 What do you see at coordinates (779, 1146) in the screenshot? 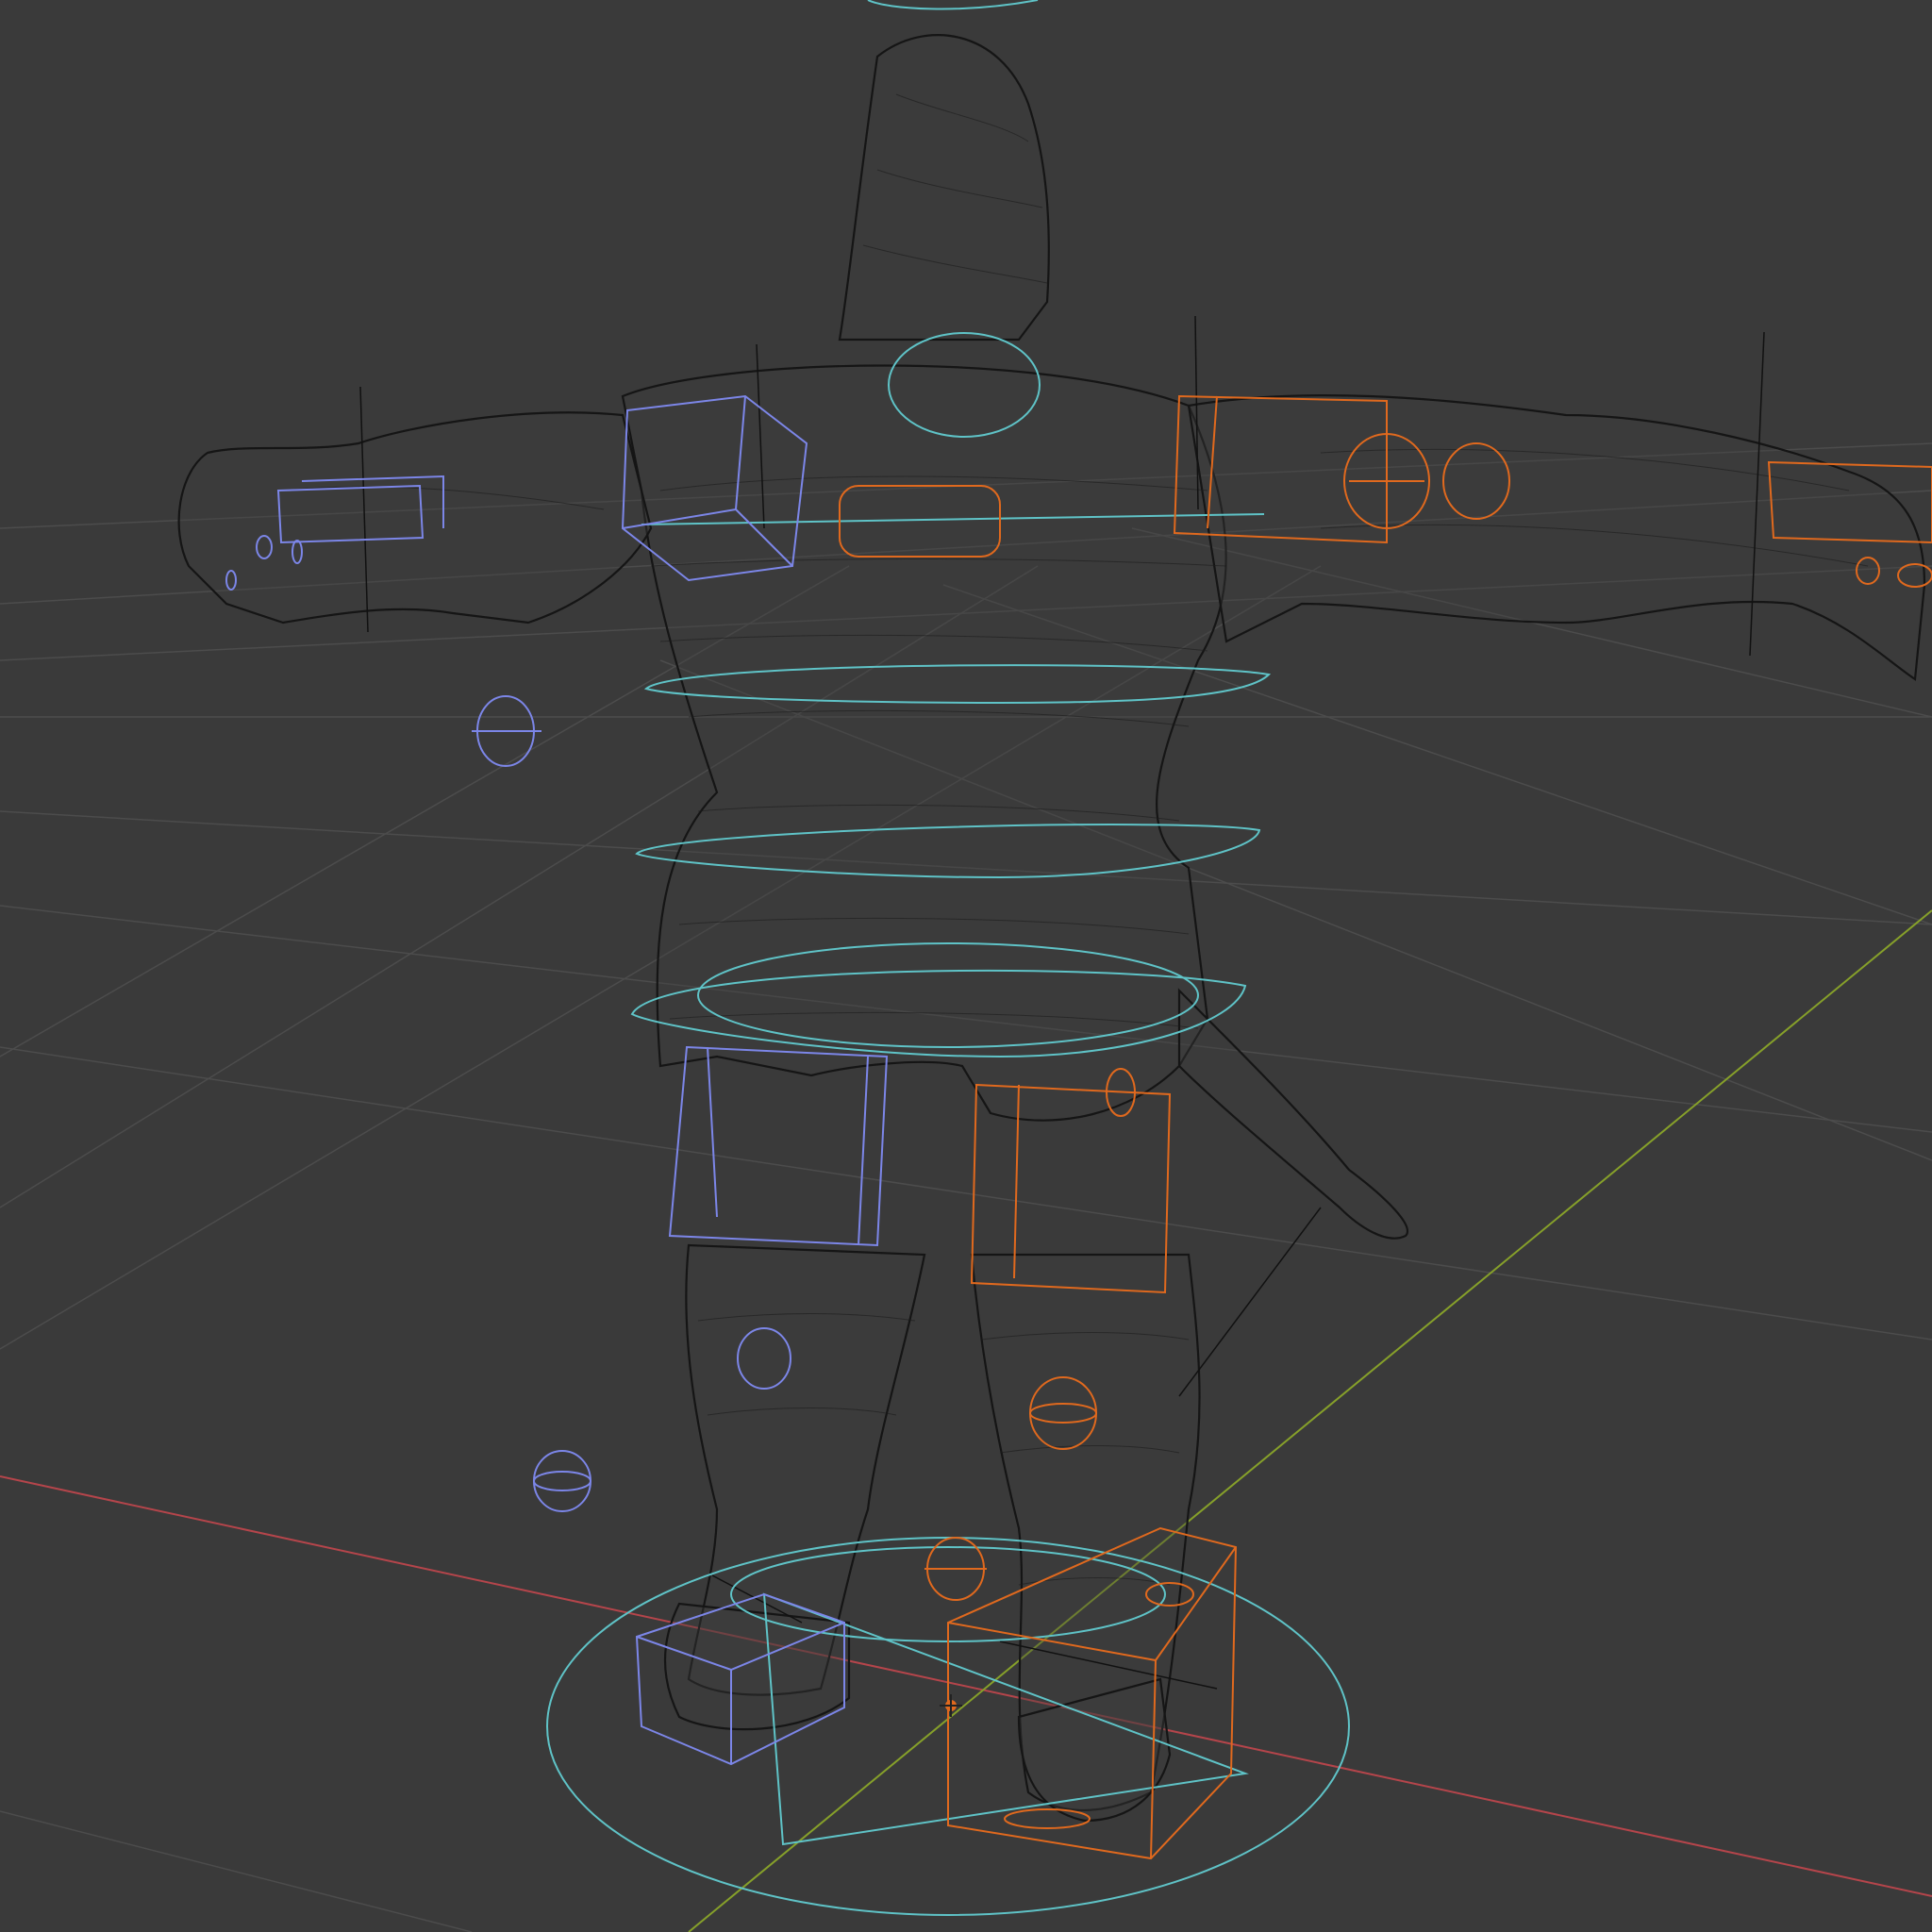
I see `thigh-left-box-control` at bounding box center [779, 1146].